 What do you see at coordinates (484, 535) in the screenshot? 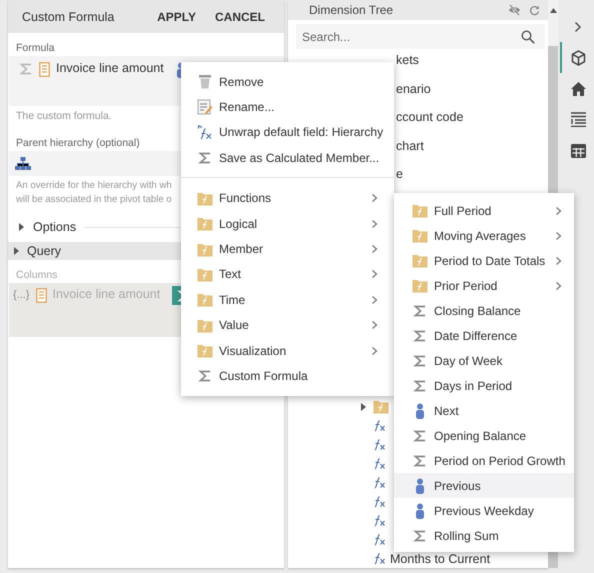
I see `menu-item: Rolling Sum` at bounding box center [484, 535].